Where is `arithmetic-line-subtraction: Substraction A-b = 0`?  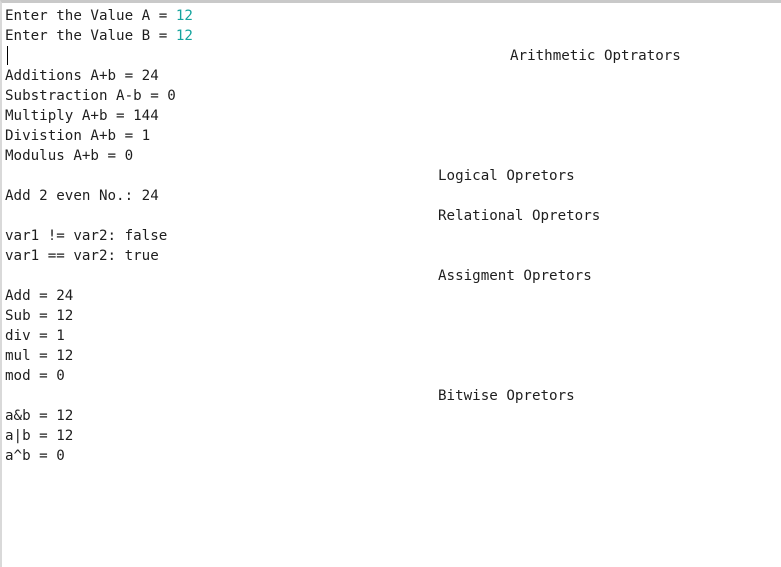 arithmetic-line-subtraction: Substraction A-b = 0 is located at coordinates (90, 96).